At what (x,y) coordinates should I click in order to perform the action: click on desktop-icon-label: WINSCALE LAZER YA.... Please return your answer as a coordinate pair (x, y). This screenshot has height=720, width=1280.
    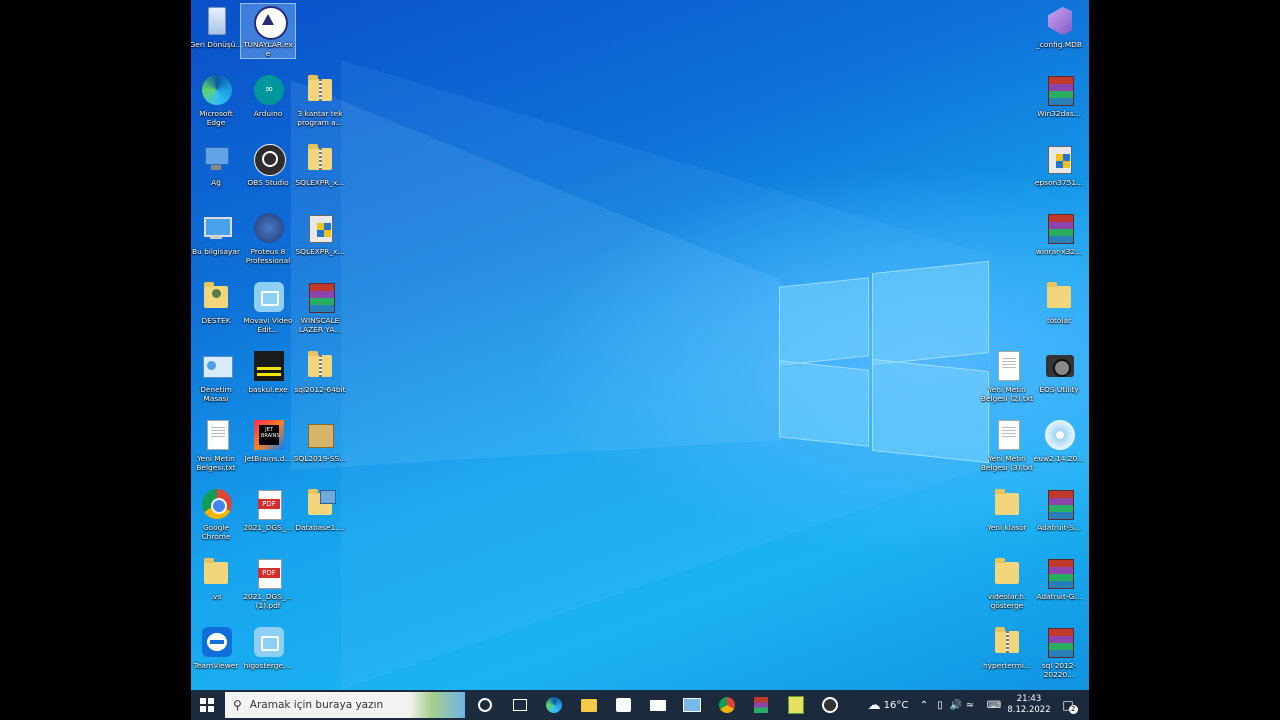
    Looking at the image, I should click on (320, 325).